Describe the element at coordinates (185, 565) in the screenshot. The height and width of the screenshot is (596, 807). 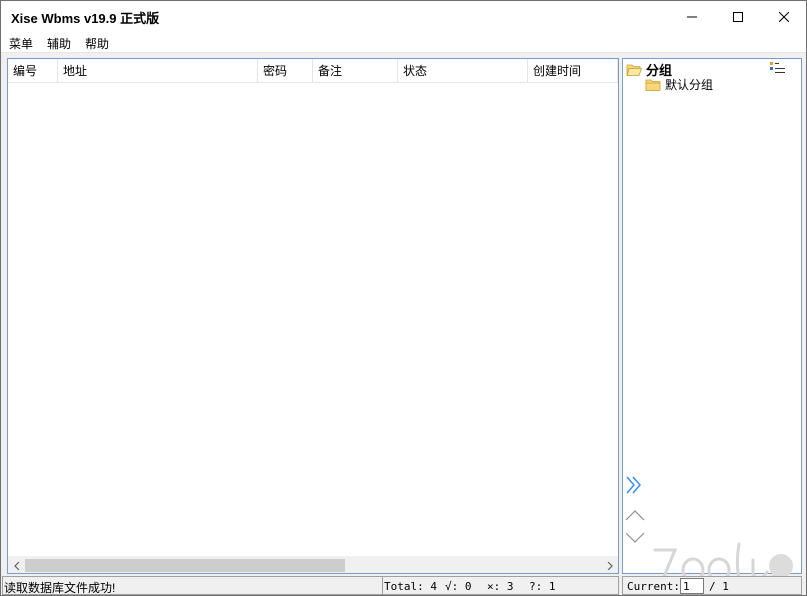
I see `scroll-thumb` at that location.